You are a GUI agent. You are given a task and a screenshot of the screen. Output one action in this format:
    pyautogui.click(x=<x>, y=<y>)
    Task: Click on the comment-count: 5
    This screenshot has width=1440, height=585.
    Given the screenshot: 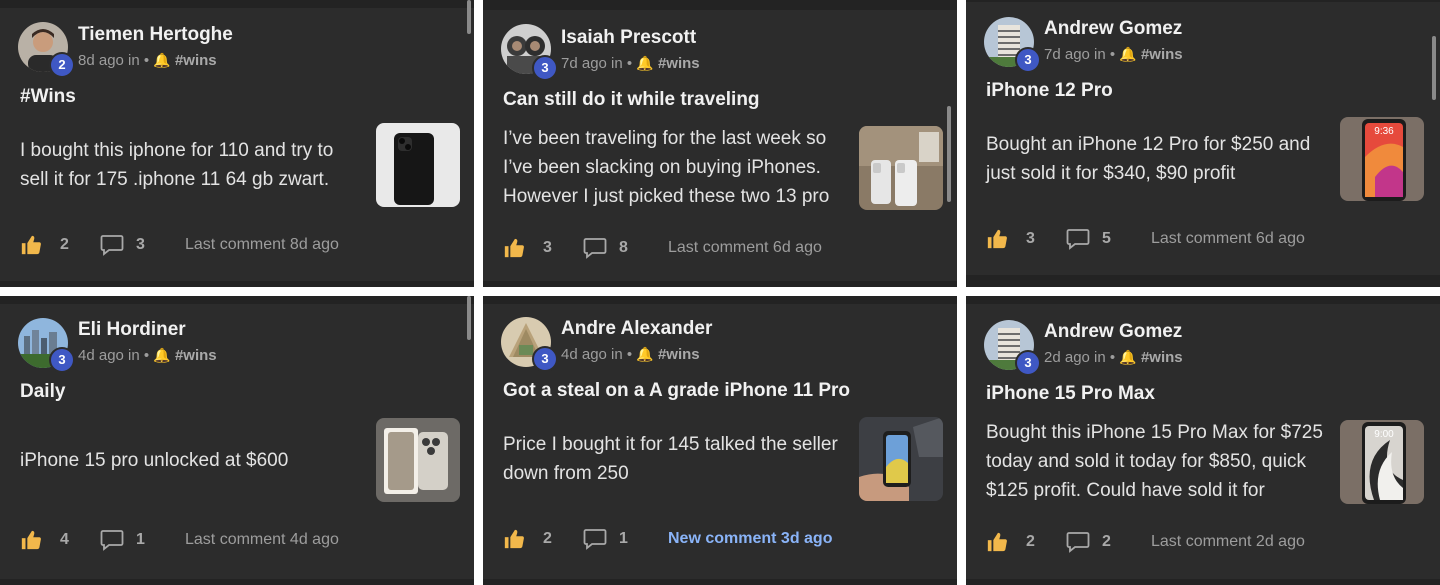 What is the action you would take?
    pyautogui.click(x=1106, y=238)
    